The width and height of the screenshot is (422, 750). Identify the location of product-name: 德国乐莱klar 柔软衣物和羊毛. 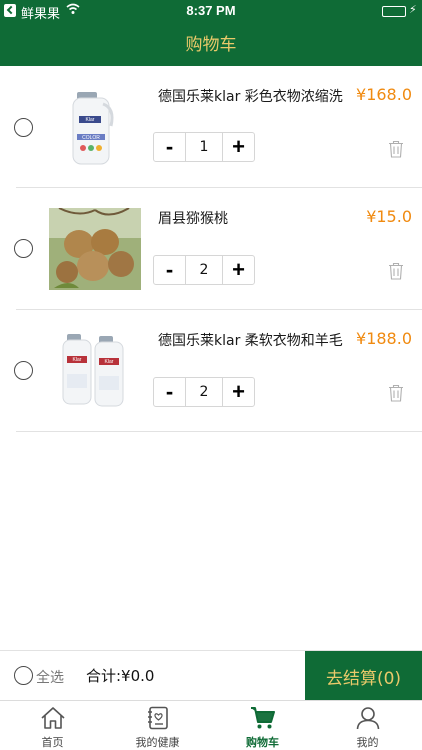
(253, 340).